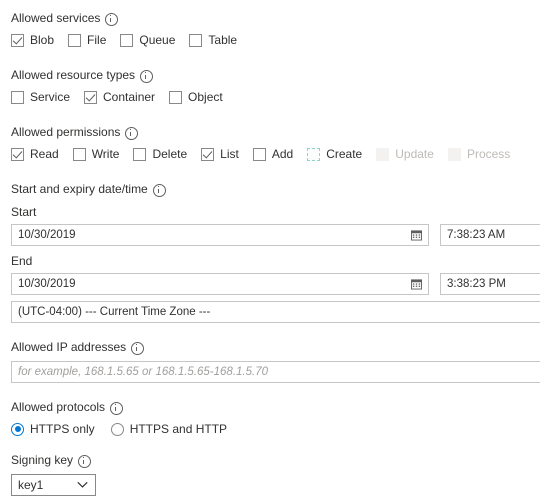  Describe the element at coordinates (66, 132) in the screenshot. I see `allowed-permissions-label-text: Allowed permissions` at that location.